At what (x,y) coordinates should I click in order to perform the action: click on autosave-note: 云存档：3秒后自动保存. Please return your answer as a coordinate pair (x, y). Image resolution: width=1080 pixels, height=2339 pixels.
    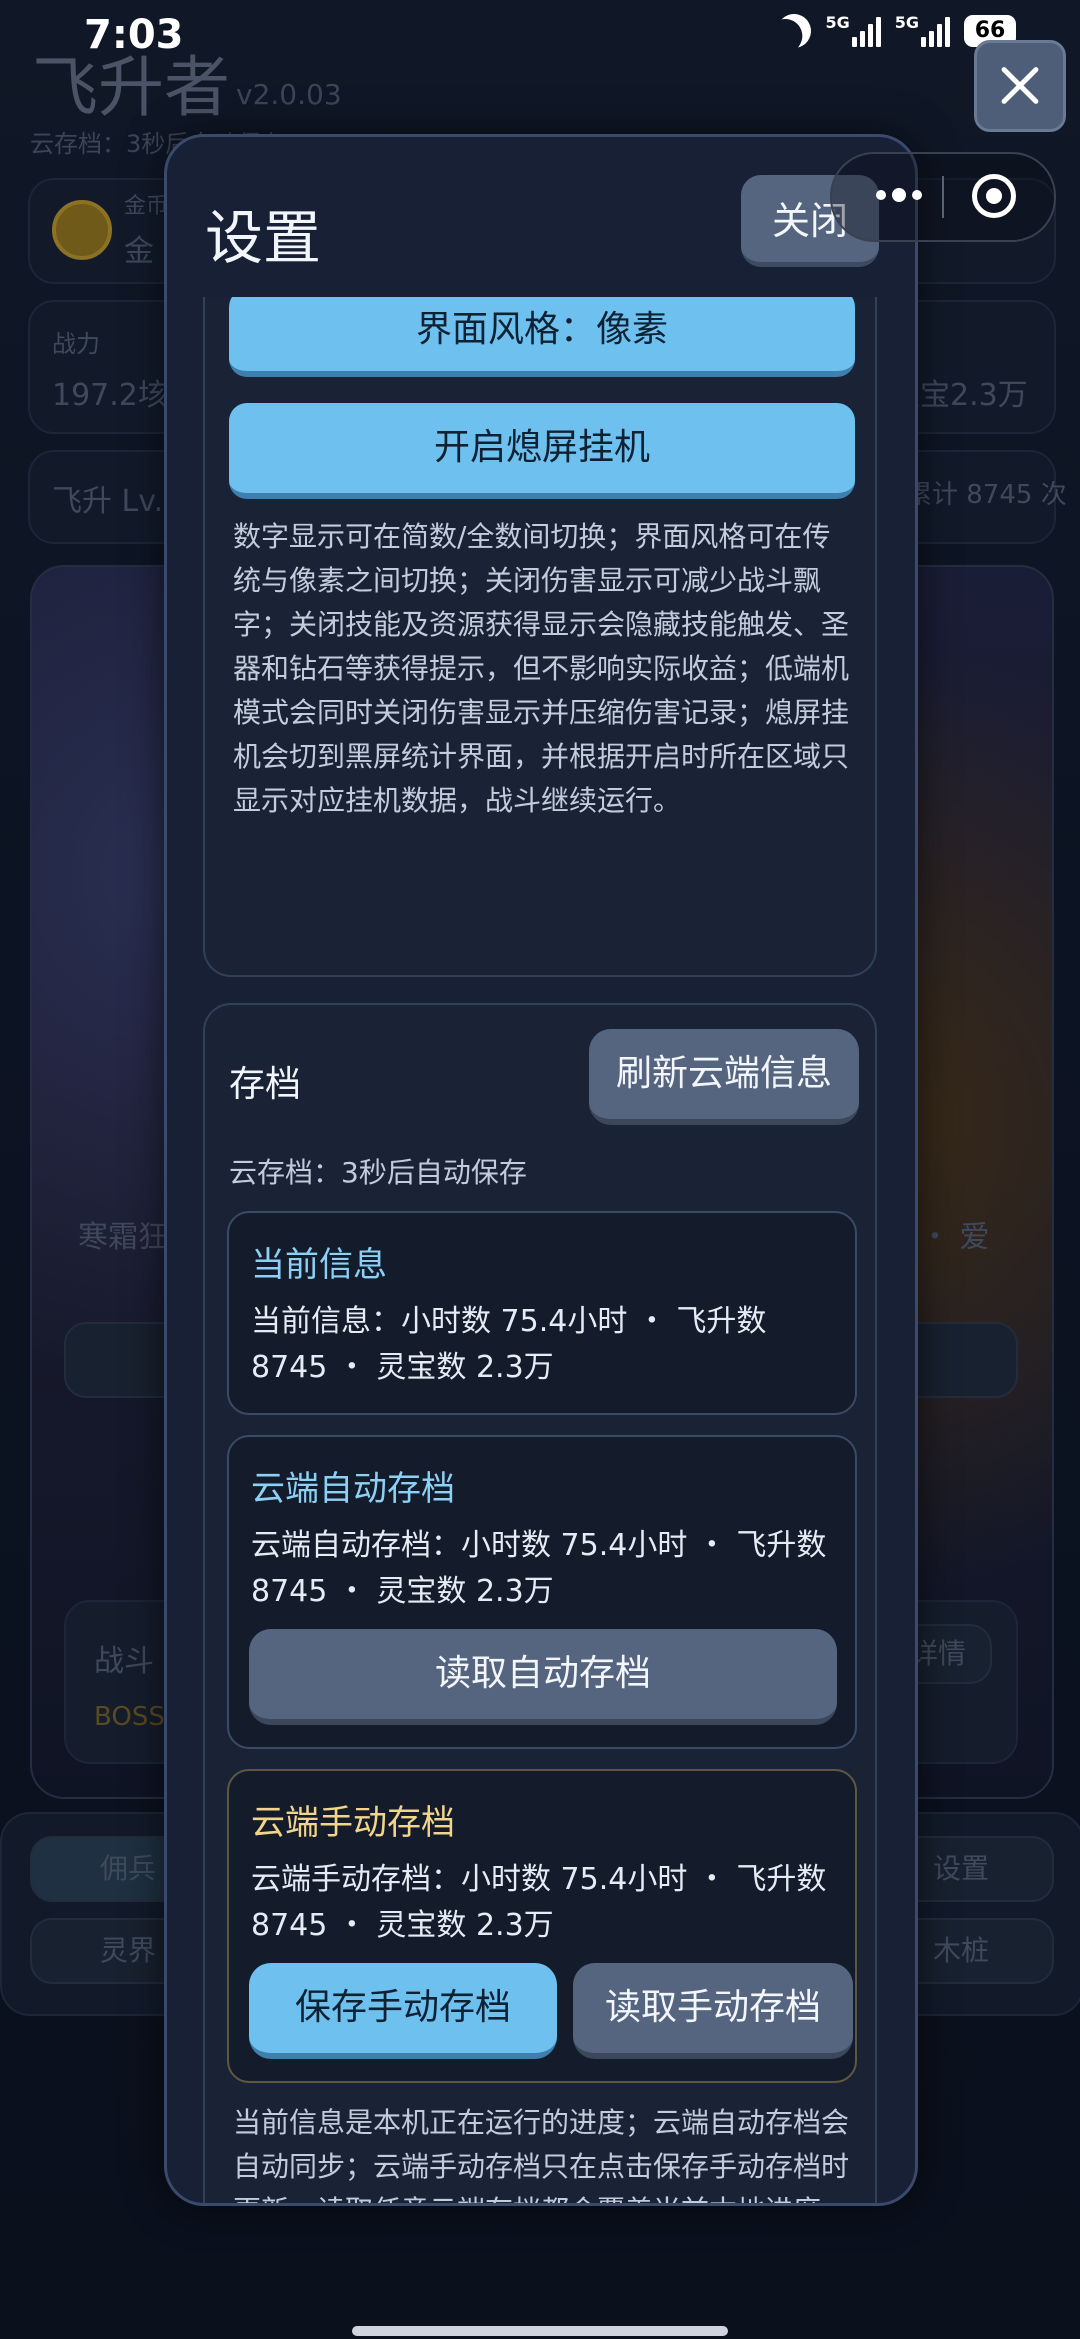
    Looking at the image, I should click on (378, 1172).